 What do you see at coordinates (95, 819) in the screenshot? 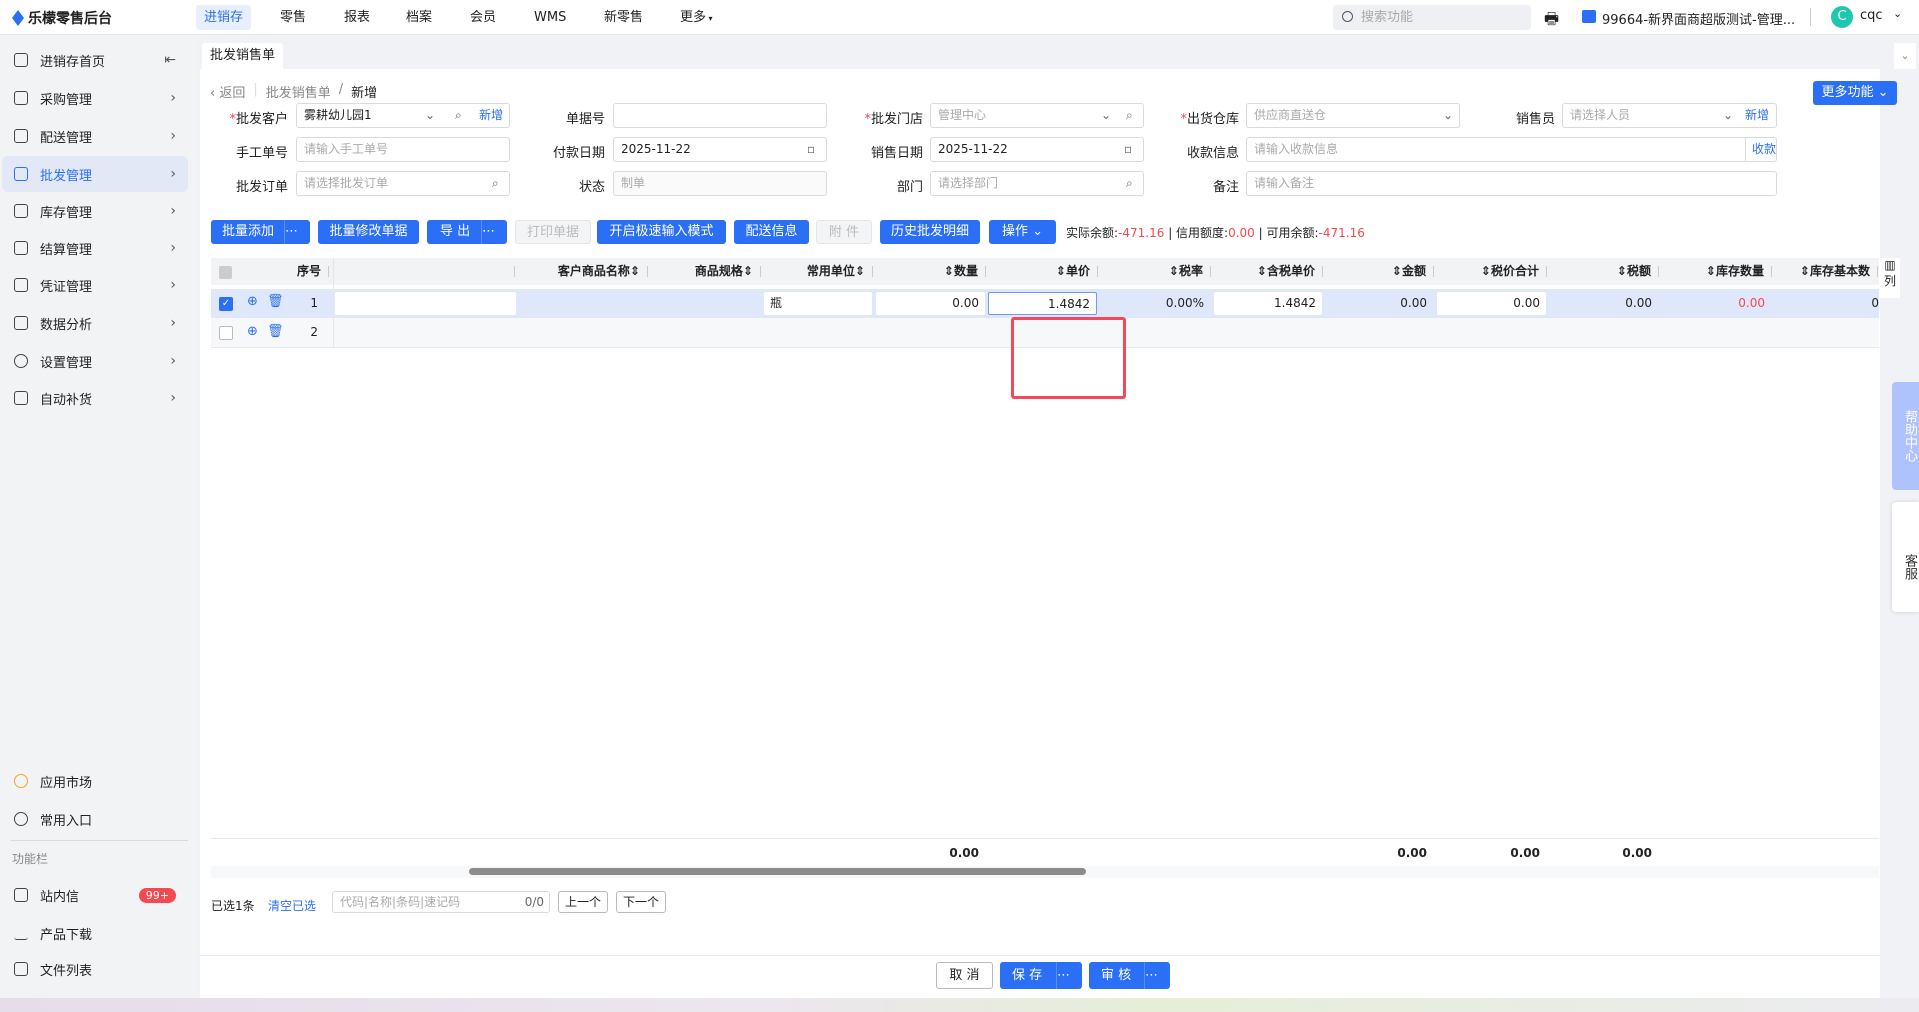
I see `sidebar-item-favorites: 常用入口` at bounding box center [95, 819].